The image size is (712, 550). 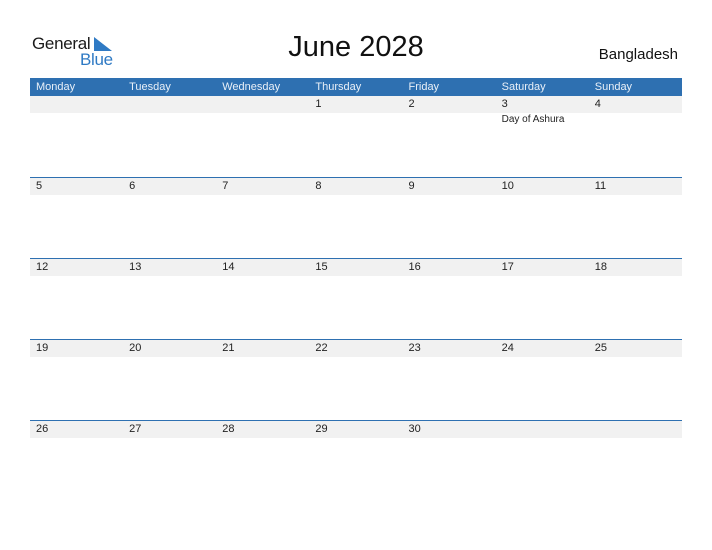 What do you see at coordinates (600, 348) in the screenshot?
I see `day-number: 25` at bounding box center [600, 348].